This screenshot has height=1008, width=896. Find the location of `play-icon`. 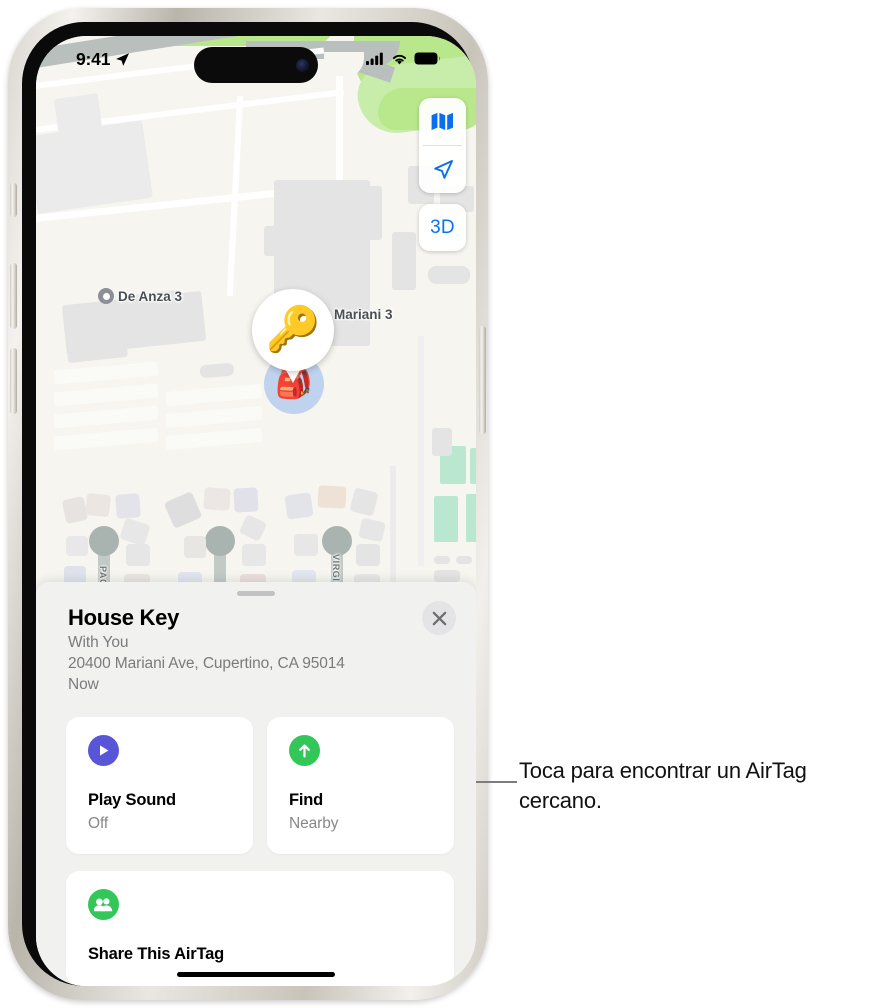

play-icon is located at coordinates (103, 750).